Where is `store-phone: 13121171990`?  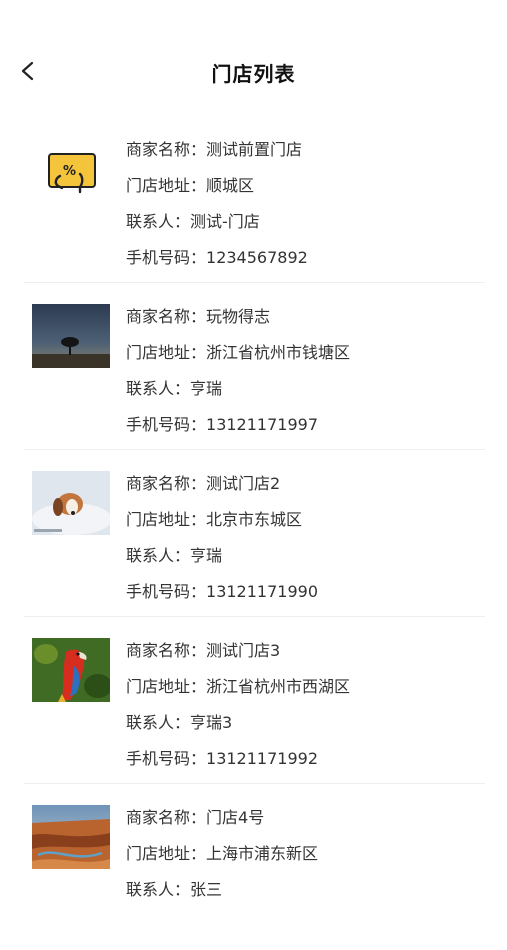
store-phone: 13121171990 is located at coordinates (262, 591).